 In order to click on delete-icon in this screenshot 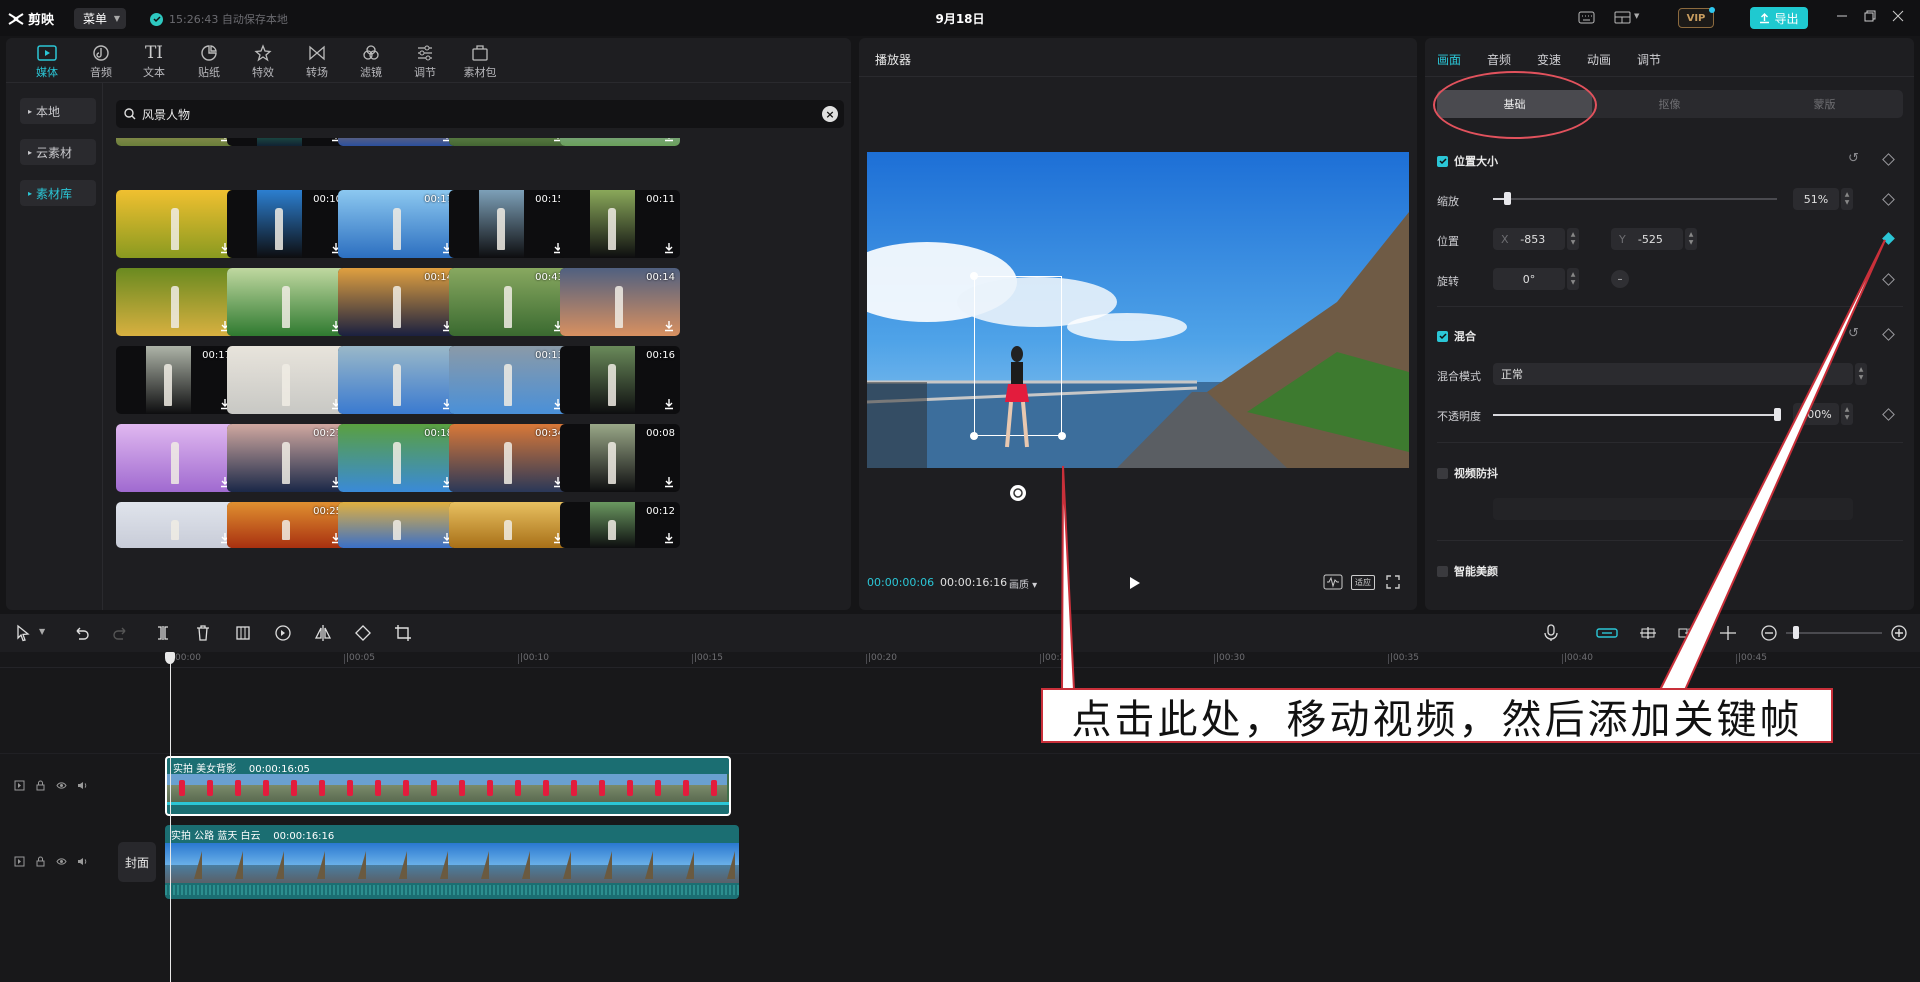, I will do `click(203, 633)`.